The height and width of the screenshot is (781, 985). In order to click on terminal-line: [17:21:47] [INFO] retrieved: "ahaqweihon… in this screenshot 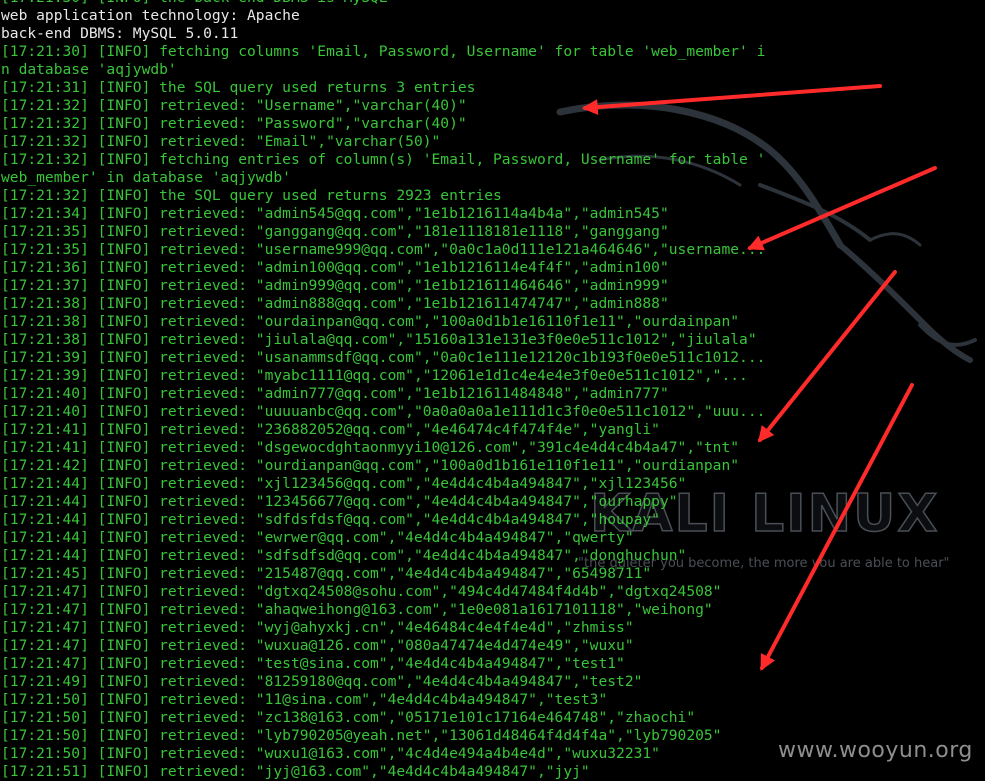, I will do `click(357, 609)`.